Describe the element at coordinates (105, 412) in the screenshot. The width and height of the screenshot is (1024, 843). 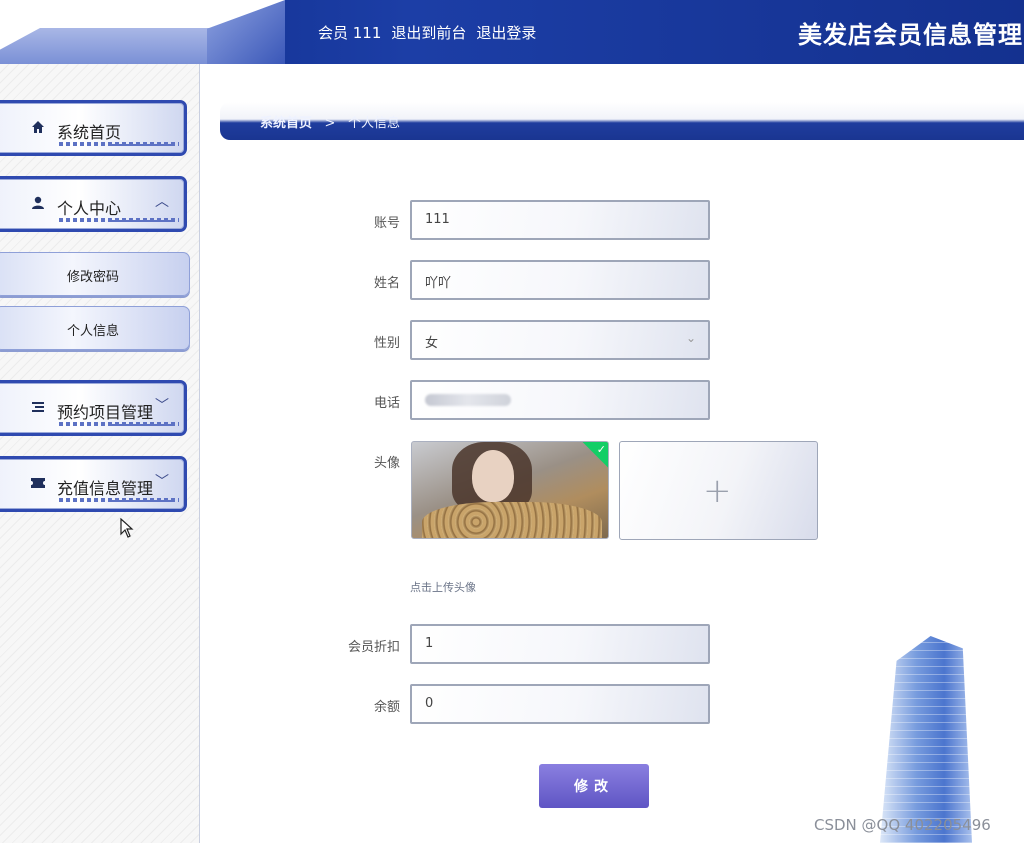
I see `sidebar-item-label: 预约项目管理` at that location.